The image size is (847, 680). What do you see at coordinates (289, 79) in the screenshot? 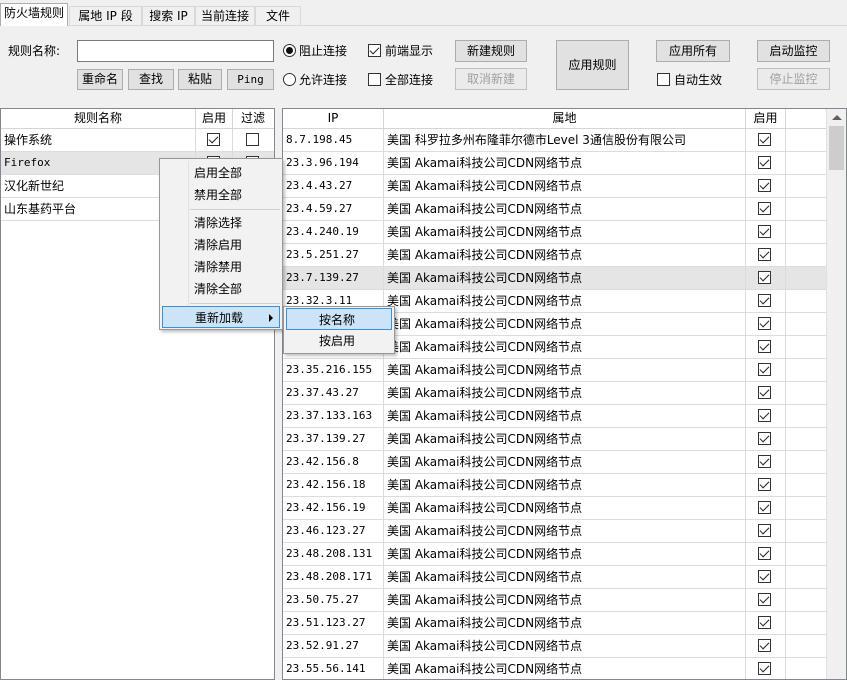
I see `allow-connection-radio` at bounding box center [289, 79].